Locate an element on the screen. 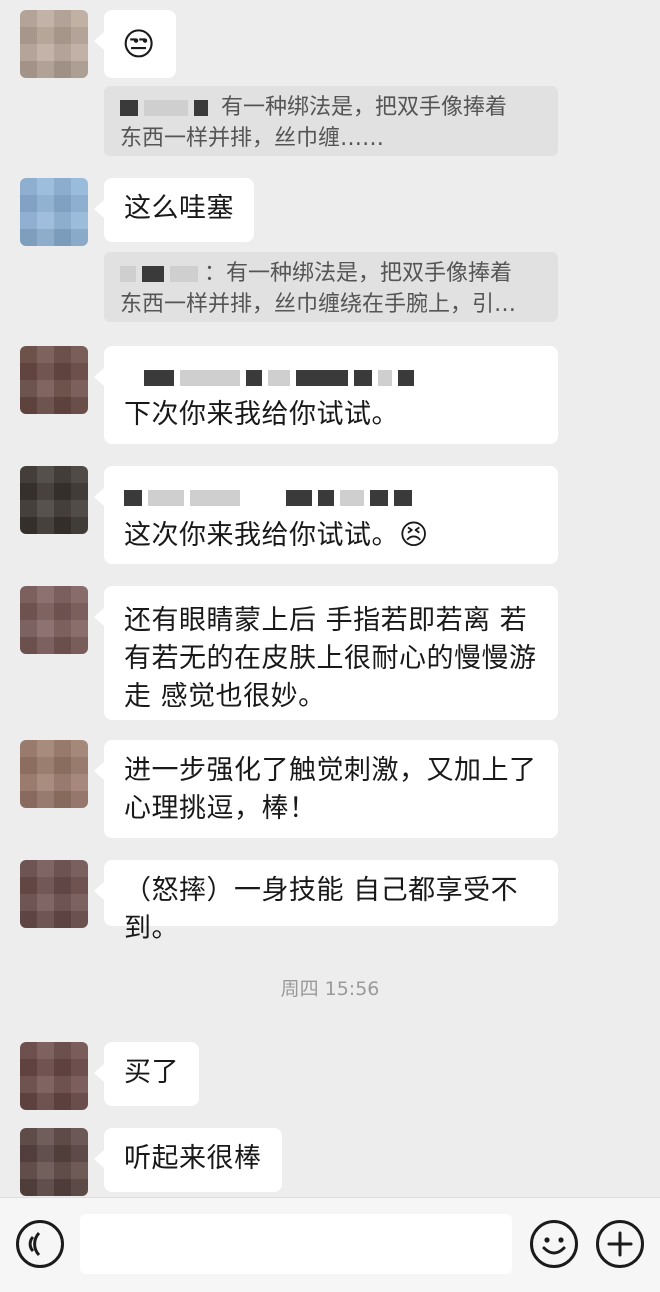 The width and height of the screenshot is (660, 1292). time-divider: 周四 15:56 is located at coordinates (330, 989).